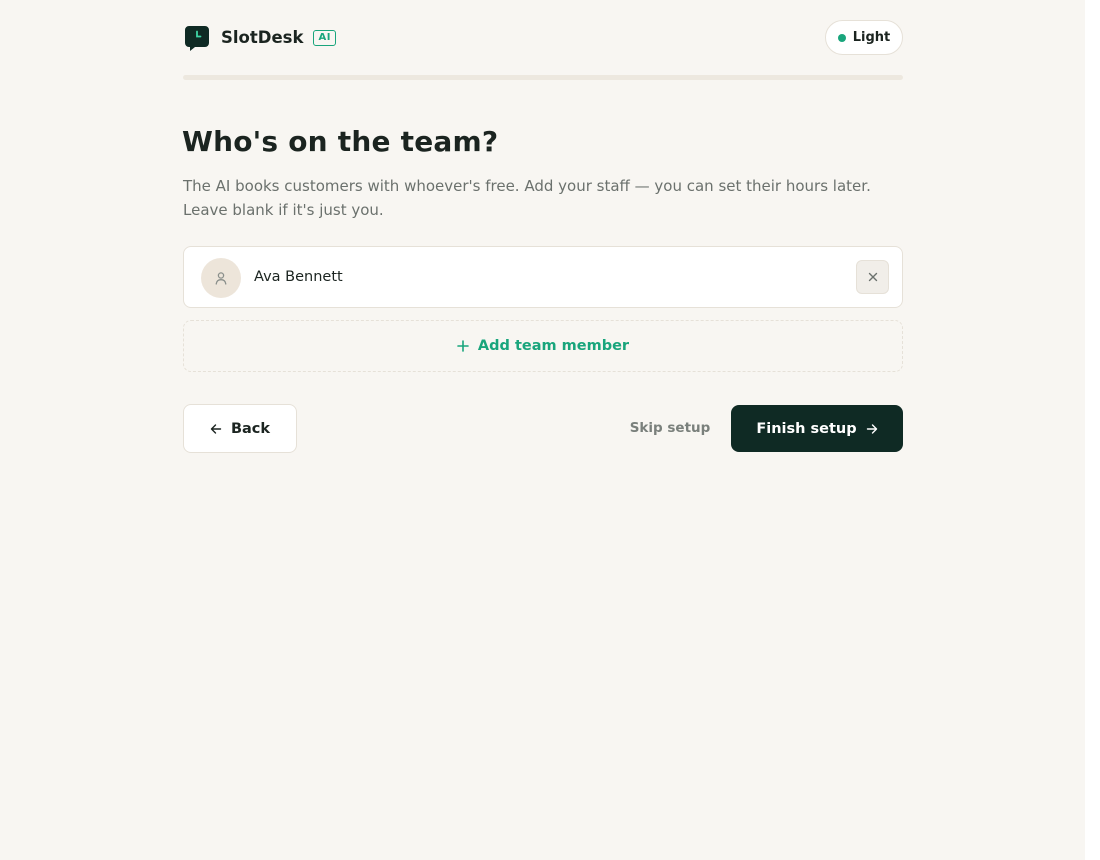  I want to click on user-icon, so click(221, 278).